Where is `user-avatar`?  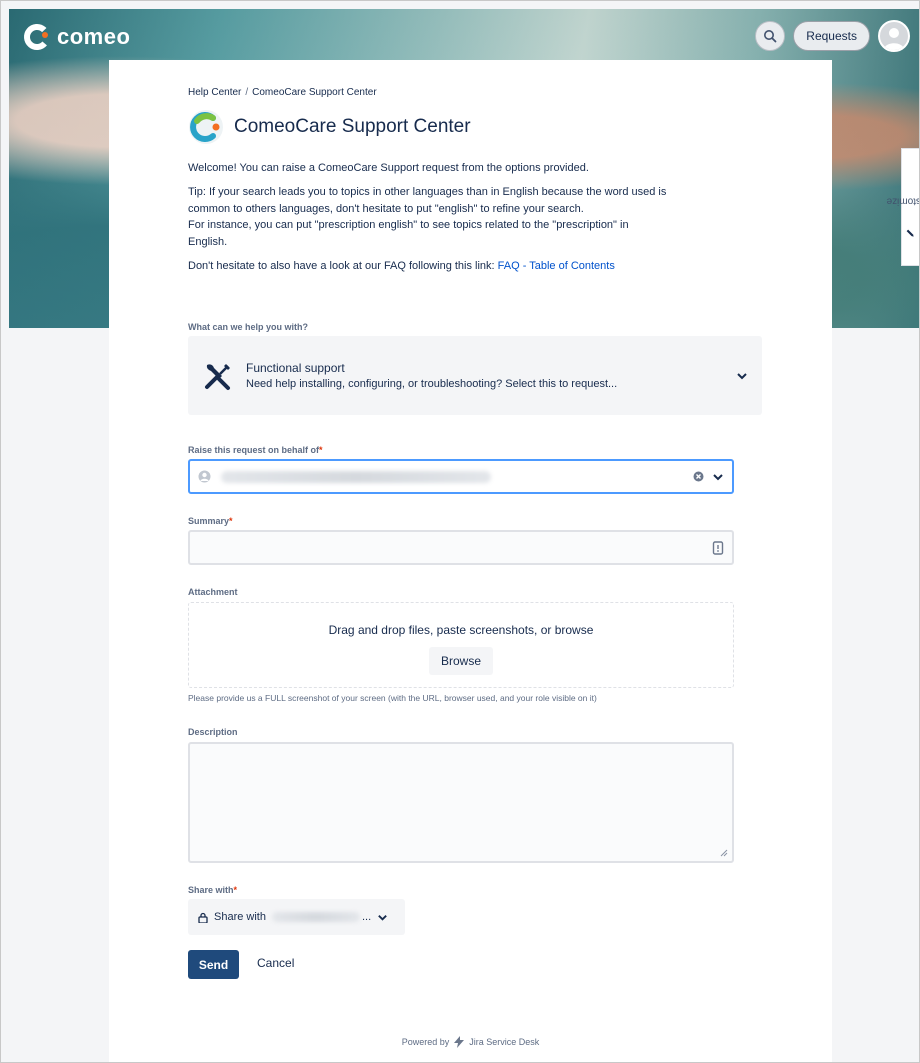
user-avatar is located at coordinates (894, 36).